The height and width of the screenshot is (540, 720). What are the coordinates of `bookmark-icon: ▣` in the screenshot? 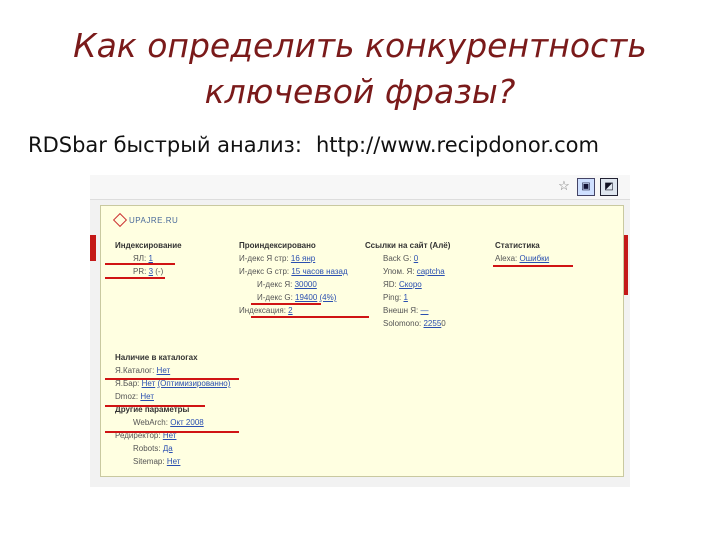 It's located at (586, 187).